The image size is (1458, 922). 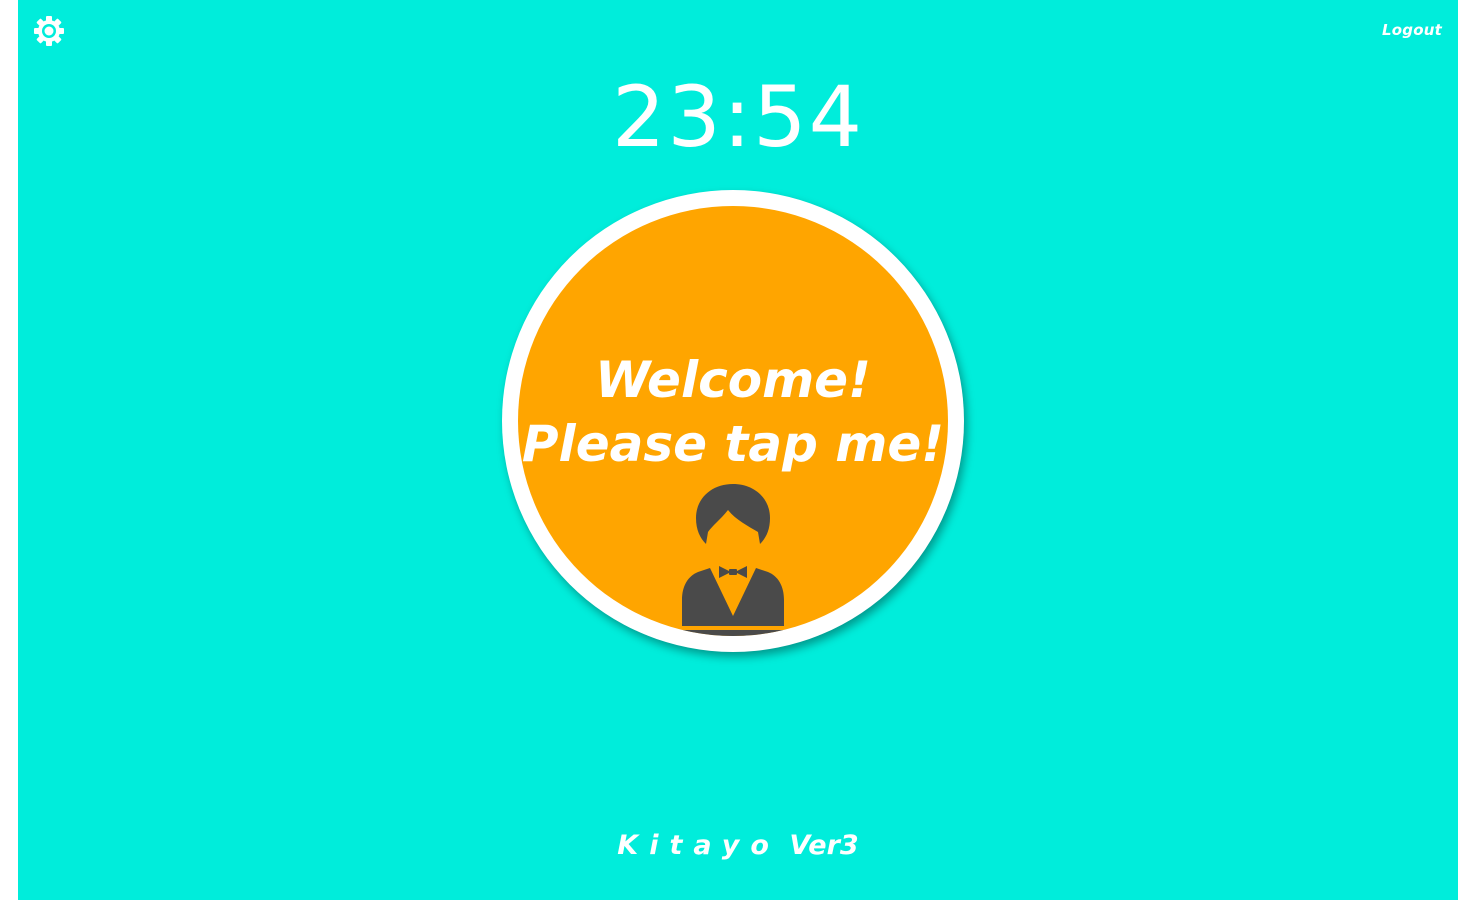 I want to click on gear-icon, so click(x=49, y=31).